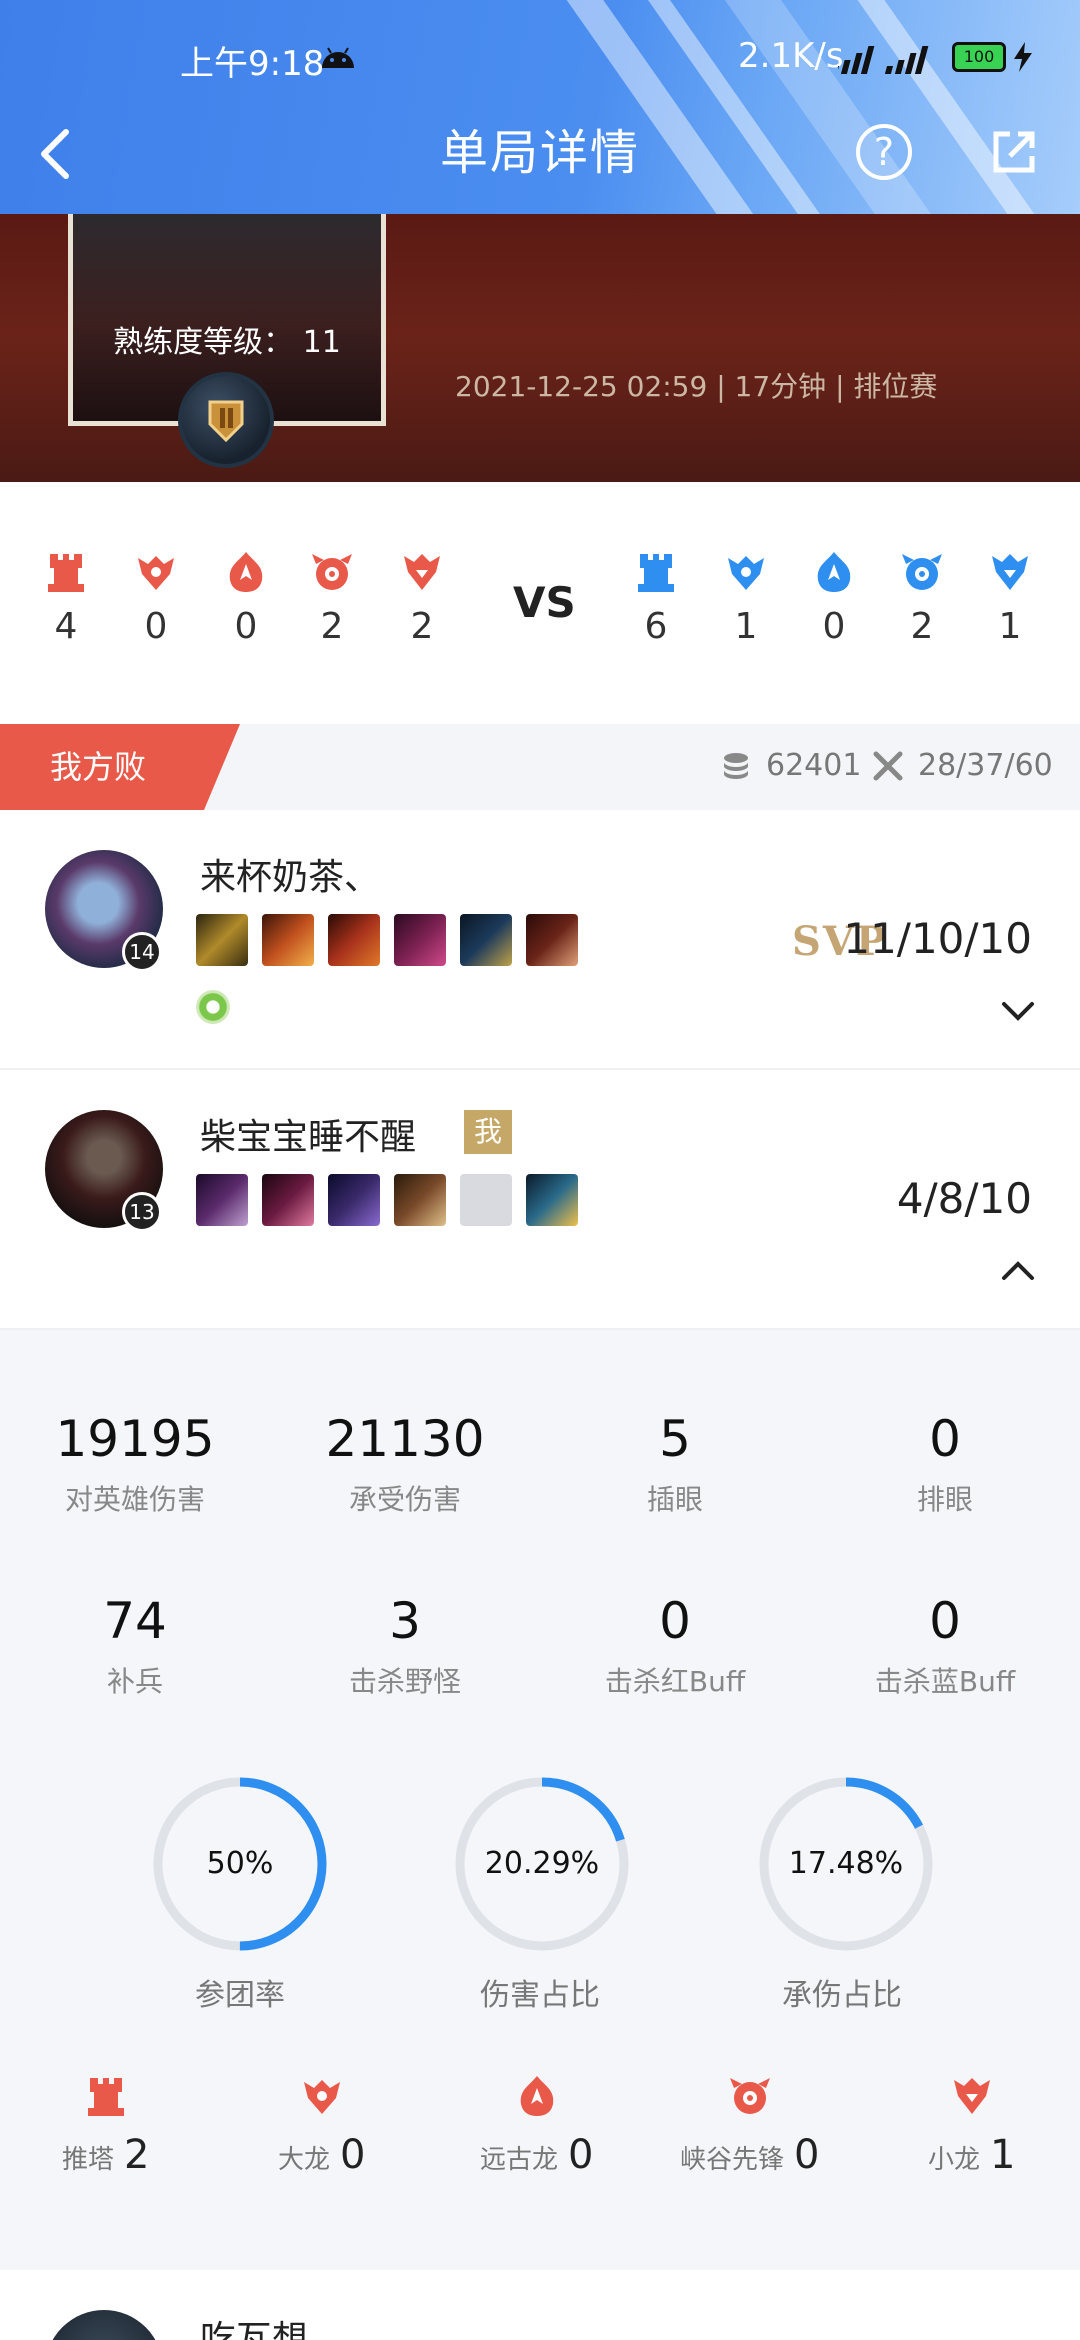 This screenshot has height=2340, width=1080. What do you see at coordinates (884, 152) in the screenshot?
I see `help-button: ?` at bounding box center [884, 152].